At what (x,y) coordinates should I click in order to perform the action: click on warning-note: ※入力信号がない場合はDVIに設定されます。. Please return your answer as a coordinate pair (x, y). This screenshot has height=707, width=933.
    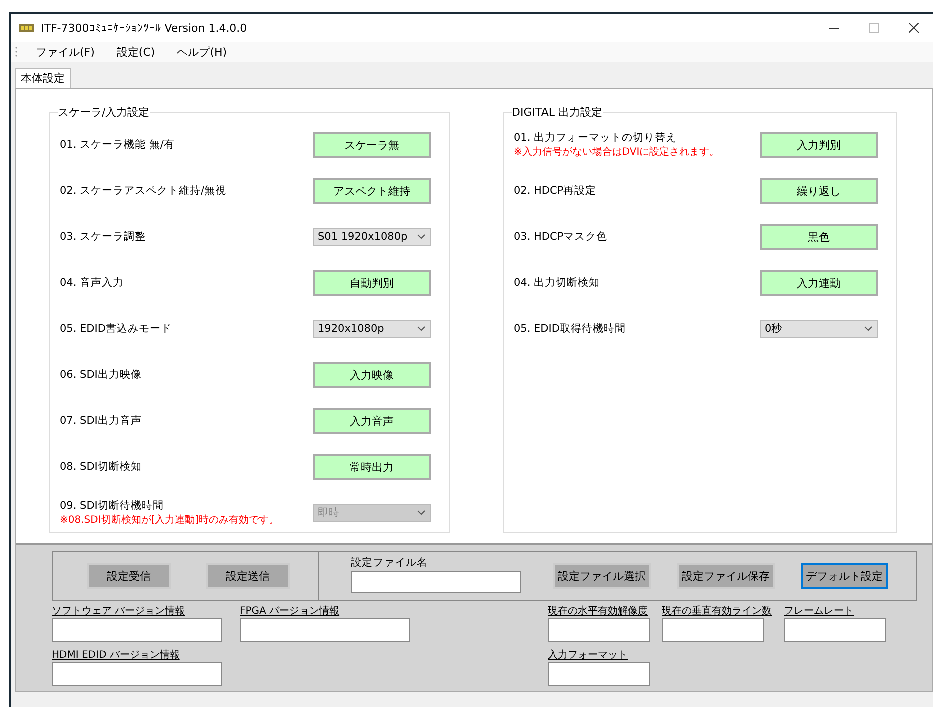
    Looking at the image, I should click on (617, 152).